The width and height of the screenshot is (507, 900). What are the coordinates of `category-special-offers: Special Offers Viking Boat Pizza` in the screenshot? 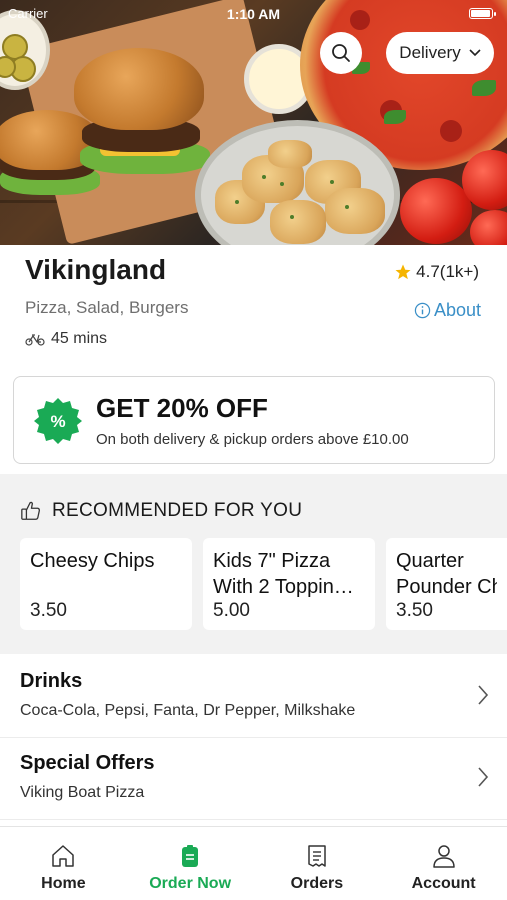 It's located at (253, 779).